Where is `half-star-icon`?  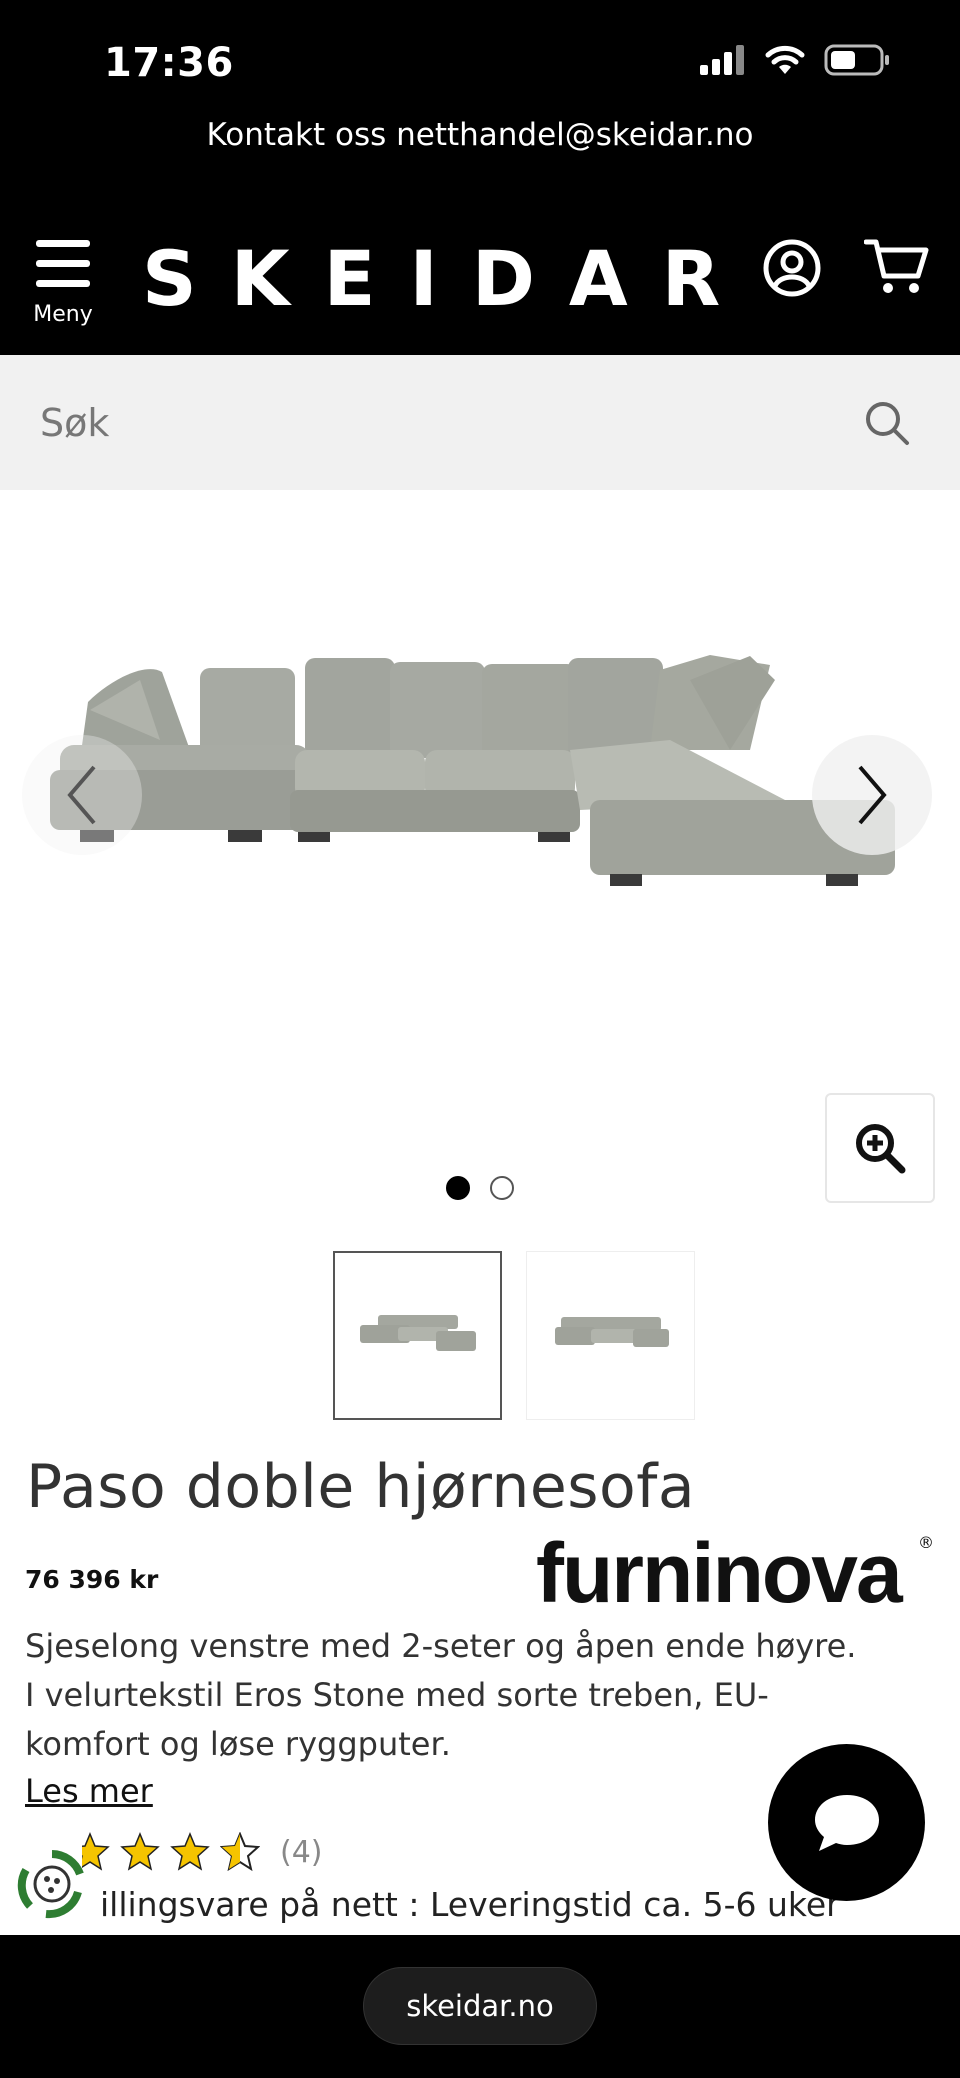
half-star-icon is located at coordinates (240, 1852).